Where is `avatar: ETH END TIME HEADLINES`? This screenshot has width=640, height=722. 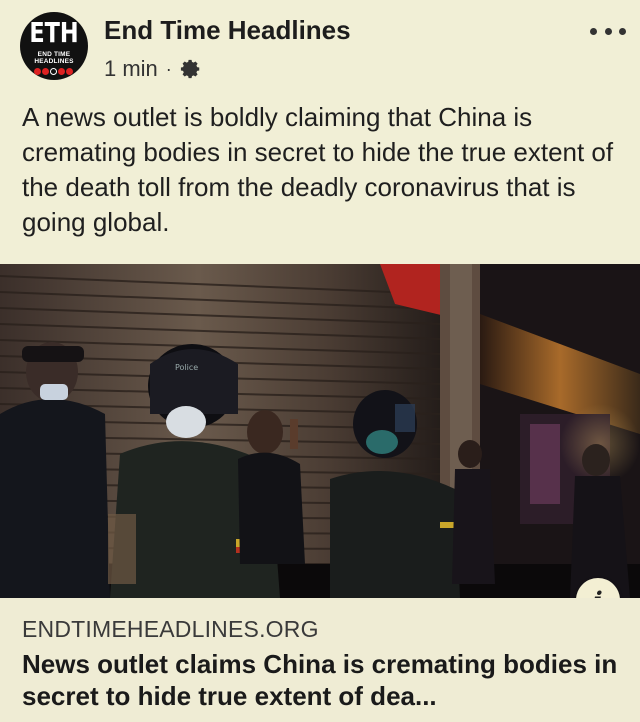
avatar: ETH END TIME HEADLINES is located at coordinates (54, 46).